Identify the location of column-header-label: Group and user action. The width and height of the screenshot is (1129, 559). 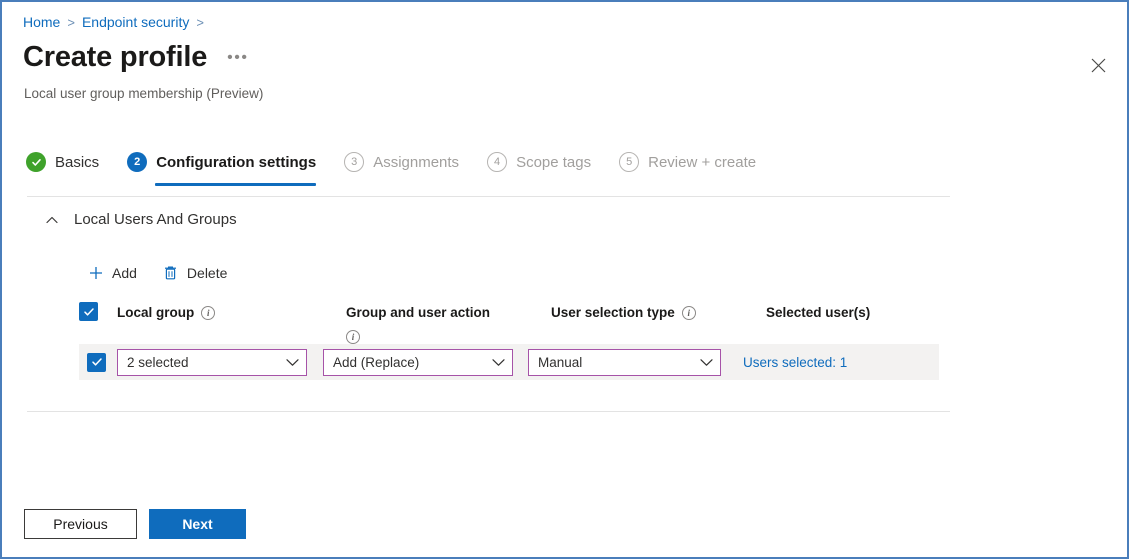
(418, 312).